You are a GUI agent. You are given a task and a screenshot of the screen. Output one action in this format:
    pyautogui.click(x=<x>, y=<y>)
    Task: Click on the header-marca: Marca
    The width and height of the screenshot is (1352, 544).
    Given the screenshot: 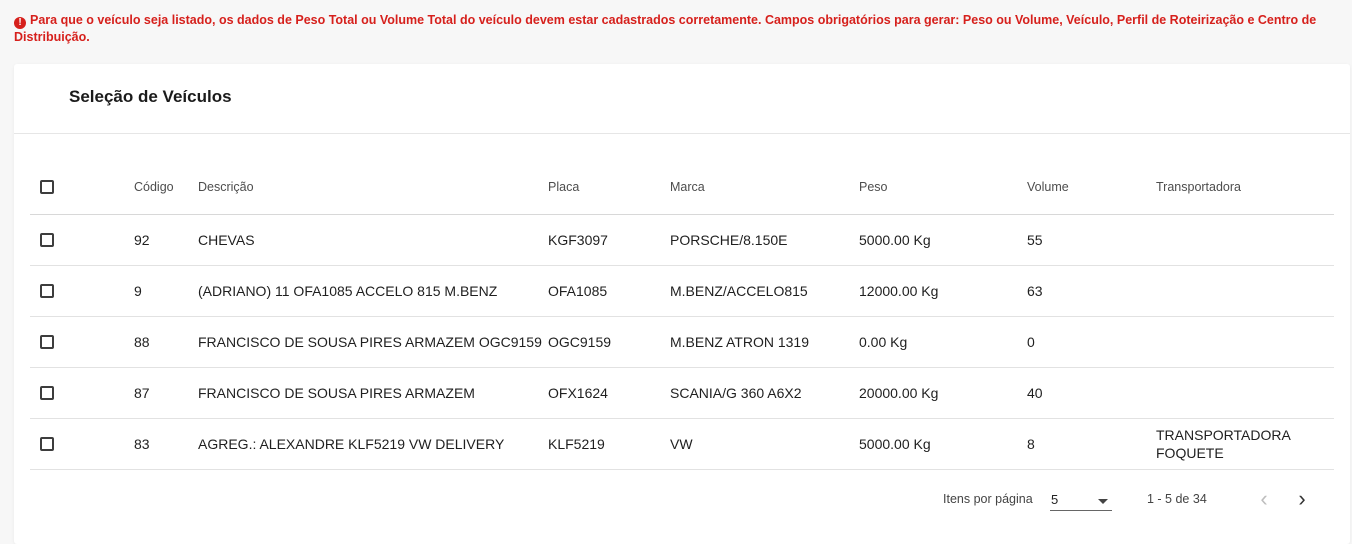 What is the action you would take?
    pyautogui.click(x=764, y=187)
    